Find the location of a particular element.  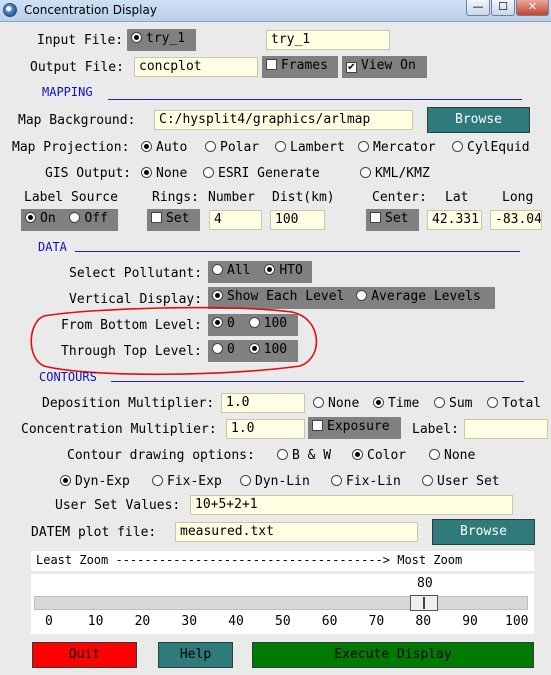

contours-section-label: CONTOURS is located at coordinates (68, 377).